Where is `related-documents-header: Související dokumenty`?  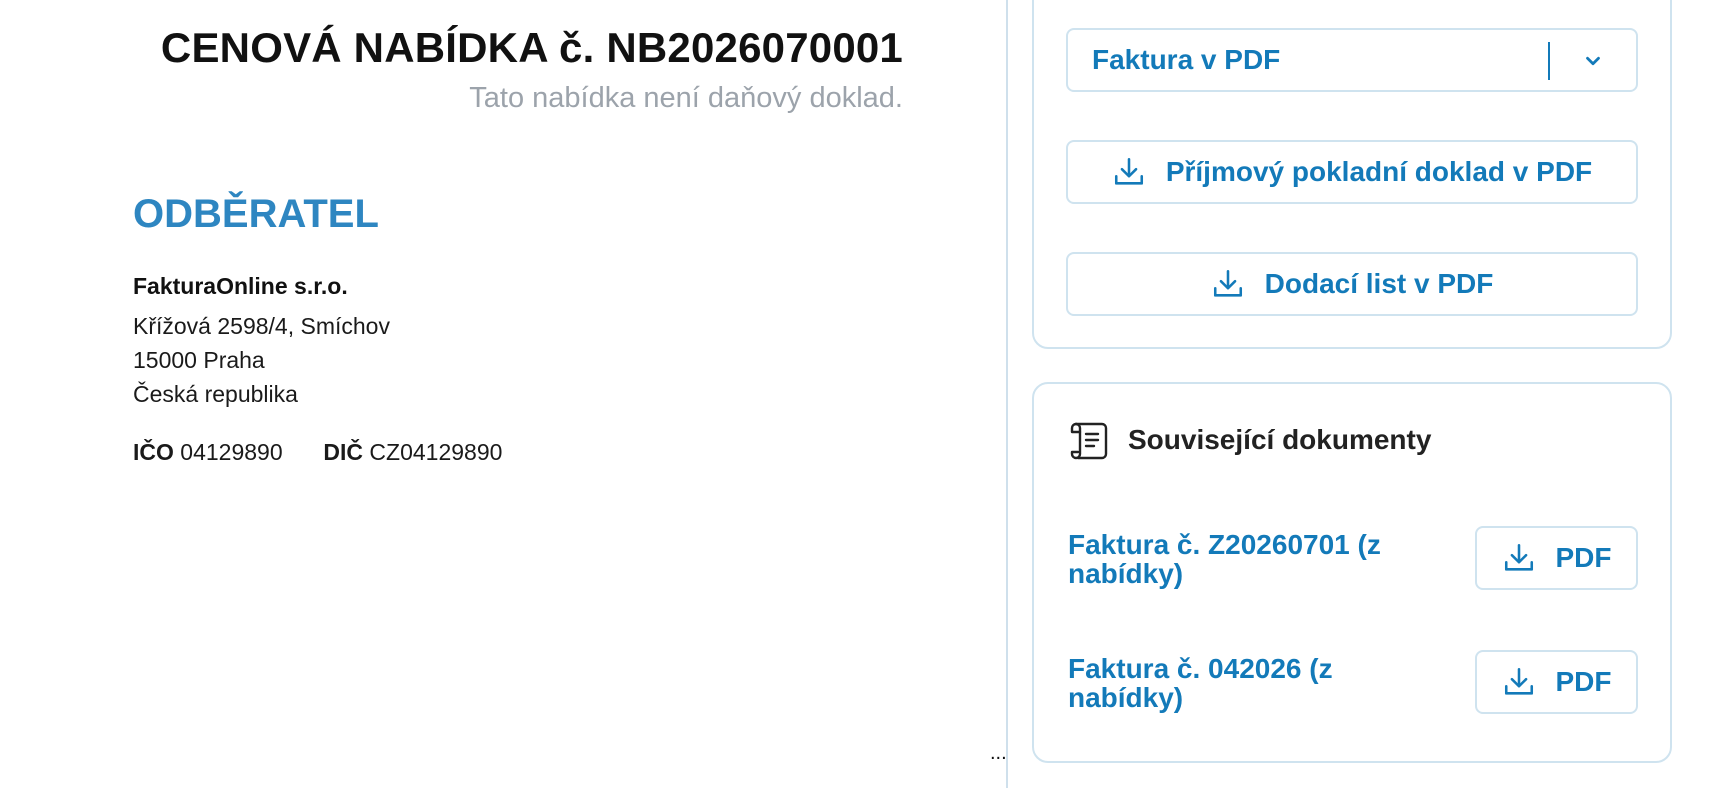 related-documents-header: Související dokumenty is located at coordinates (1248, 440).